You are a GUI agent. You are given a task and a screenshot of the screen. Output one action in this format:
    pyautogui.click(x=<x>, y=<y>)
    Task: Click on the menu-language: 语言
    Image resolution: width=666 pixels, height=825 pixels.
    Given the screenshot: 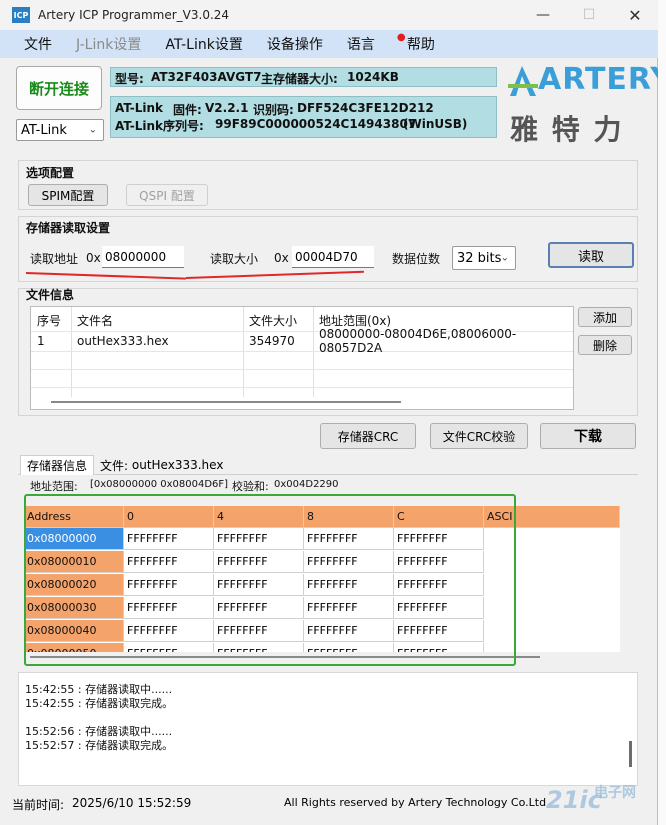 What is the action you would take?
    pyautogui.click(x=361, y=44)
    